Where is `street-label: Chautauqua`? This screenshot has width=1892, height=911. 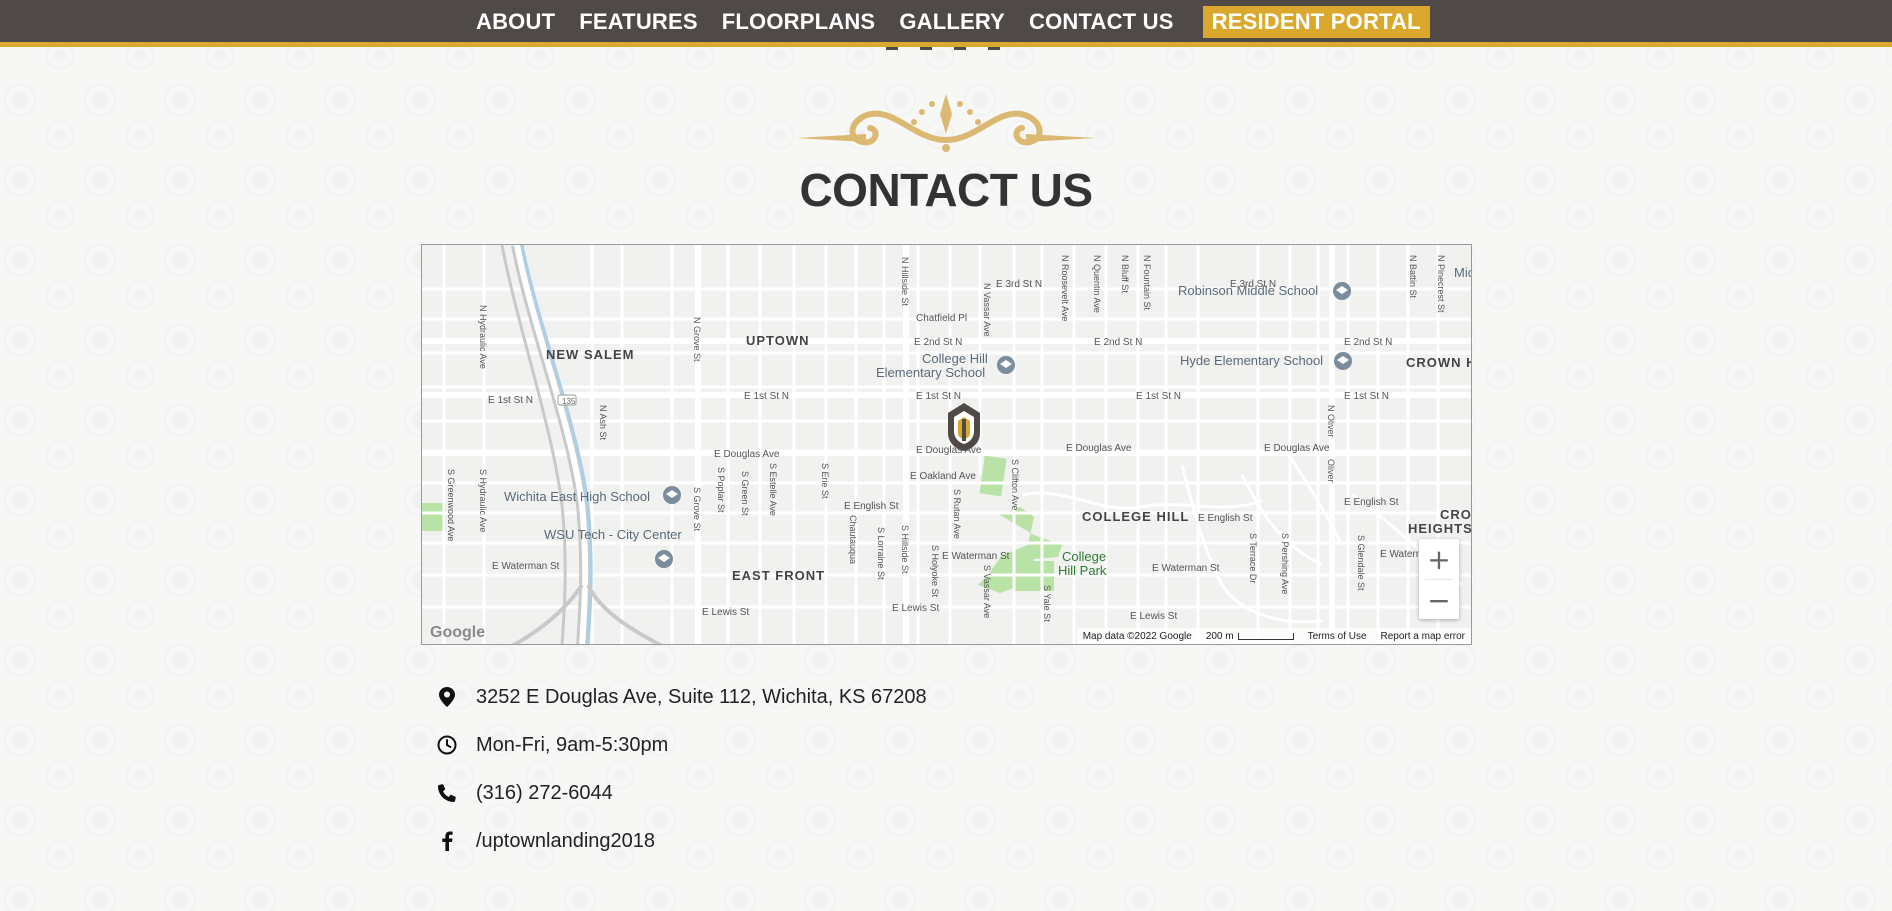 street-label: Chautauqua is located at coordinates (853, 539).